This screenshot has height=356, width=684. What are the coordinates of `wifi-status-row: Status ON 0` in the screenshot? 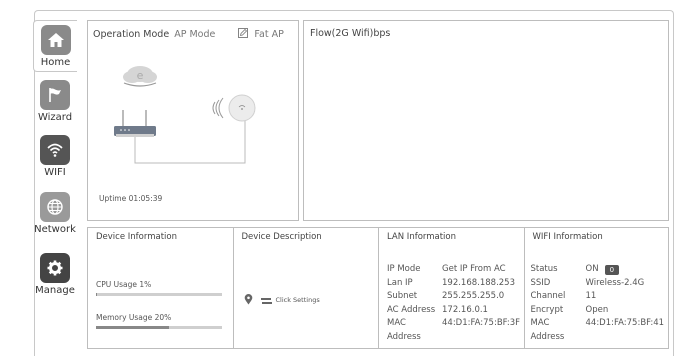 It's located at (598, 270).